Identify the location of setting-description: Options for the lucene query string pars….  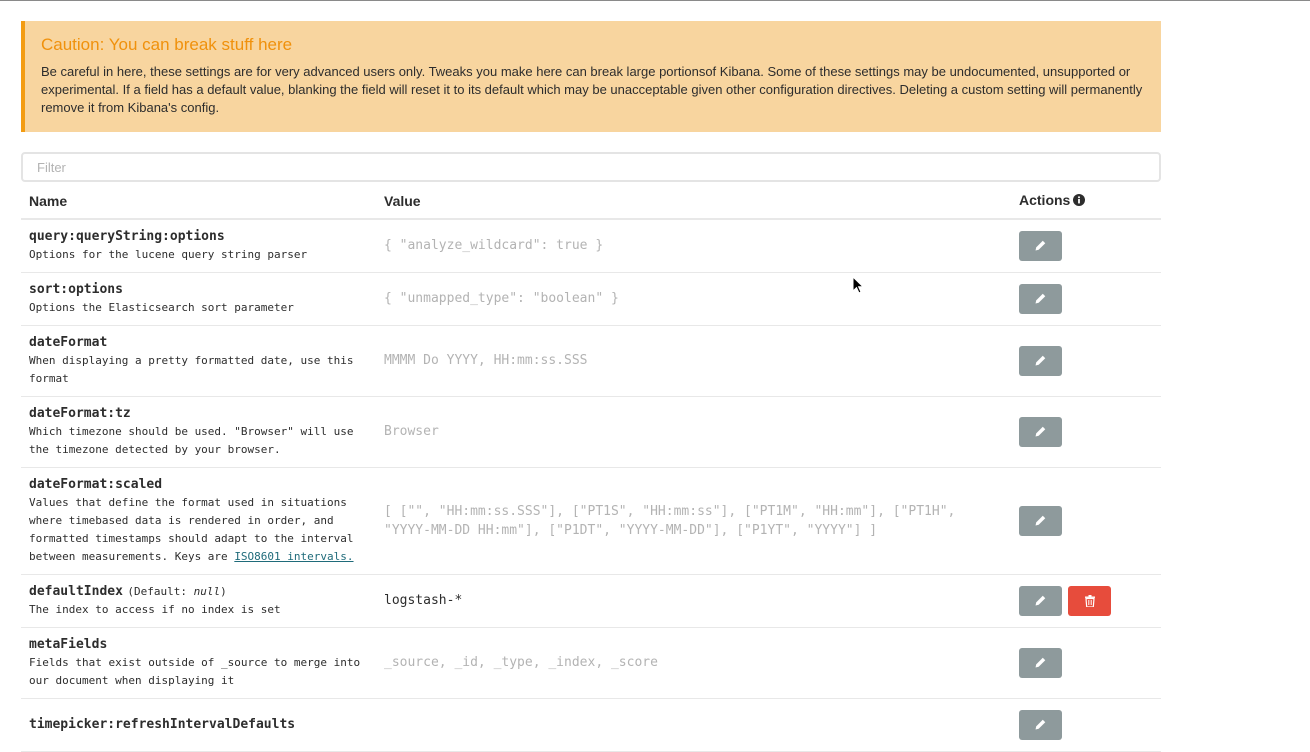
(168, 254).